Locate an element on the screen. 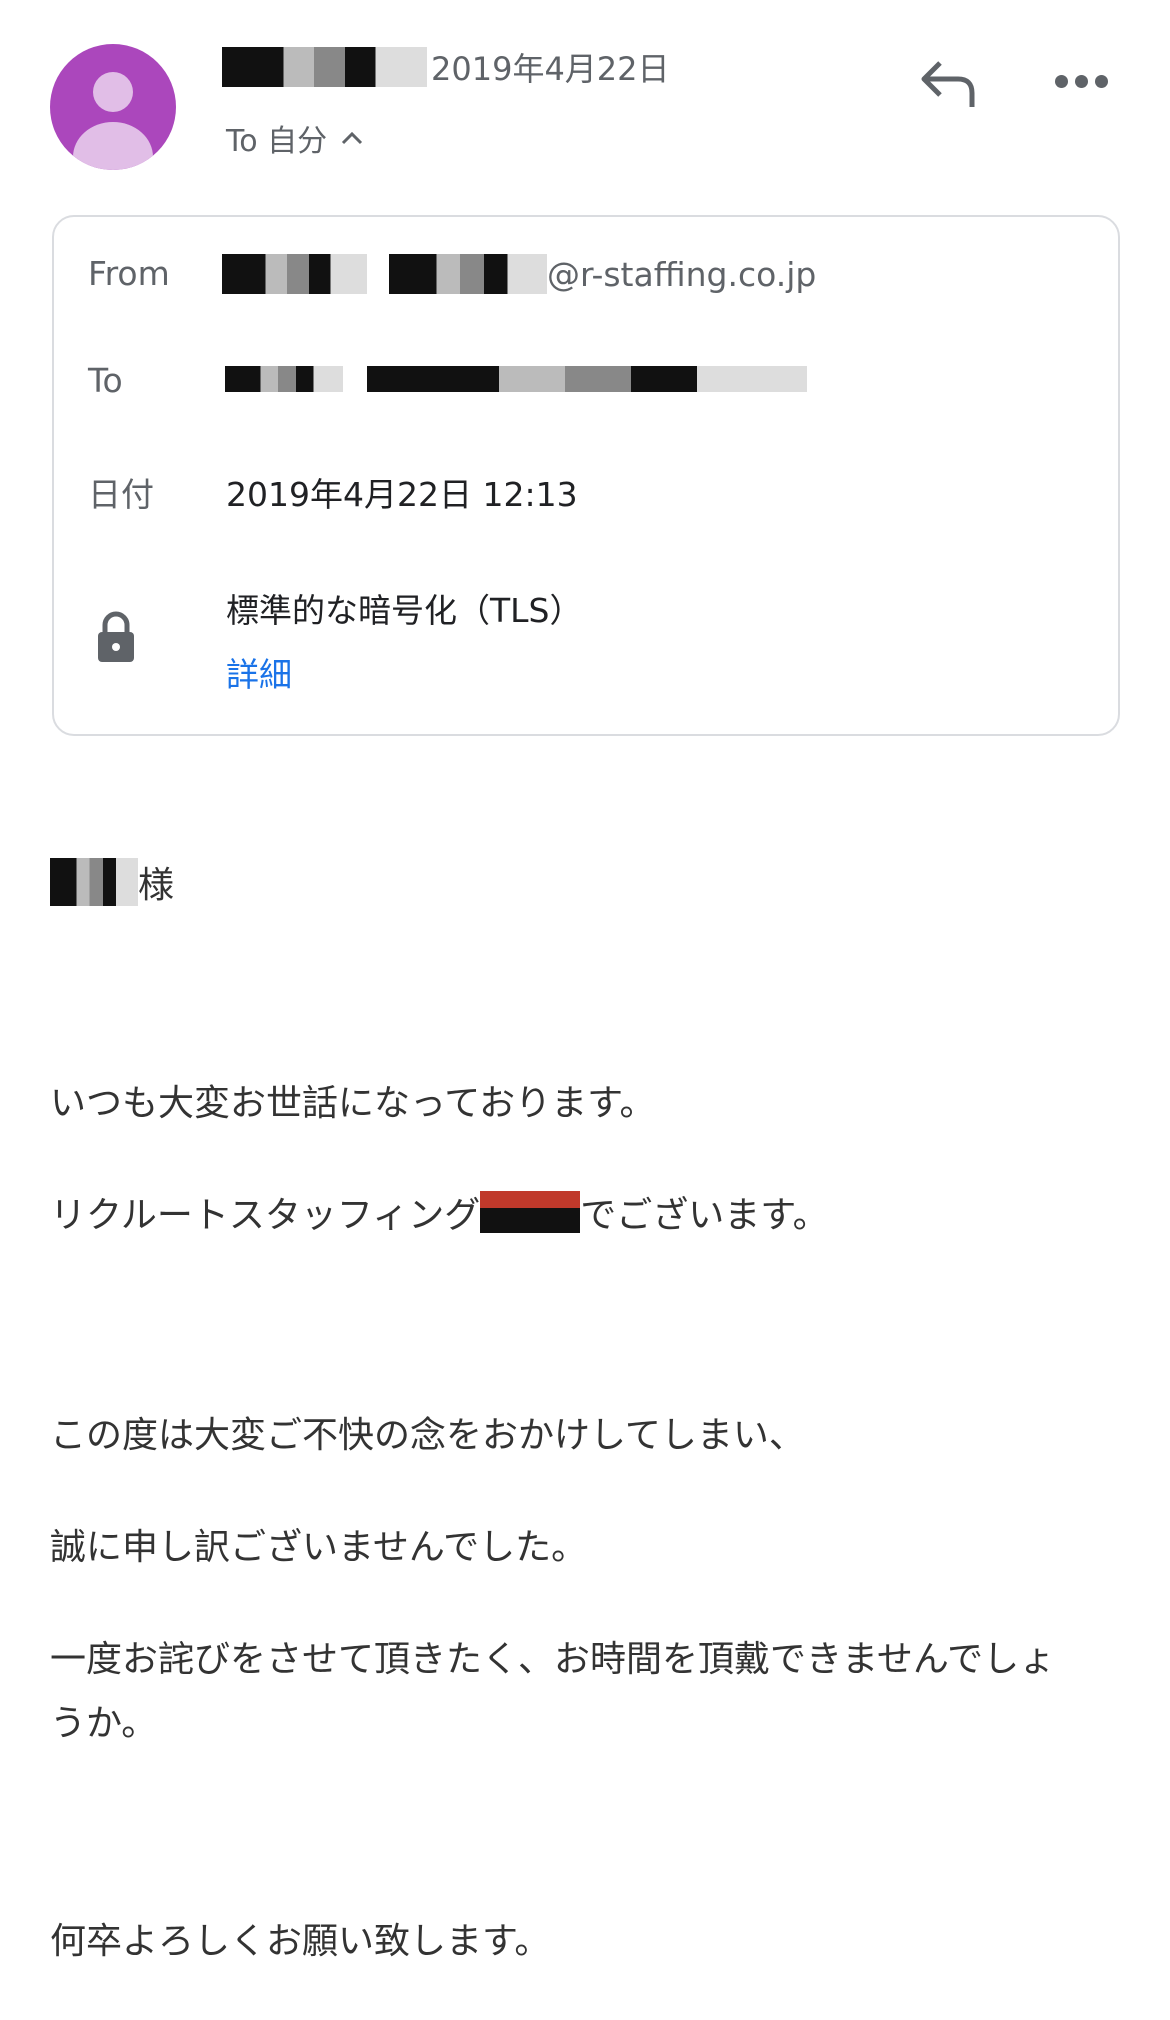 Image resolution: width=1170 pixels, height=2020 pixels. body-line: 何卒よろしくお願い致します。 is located at coordinates (300, 1941).